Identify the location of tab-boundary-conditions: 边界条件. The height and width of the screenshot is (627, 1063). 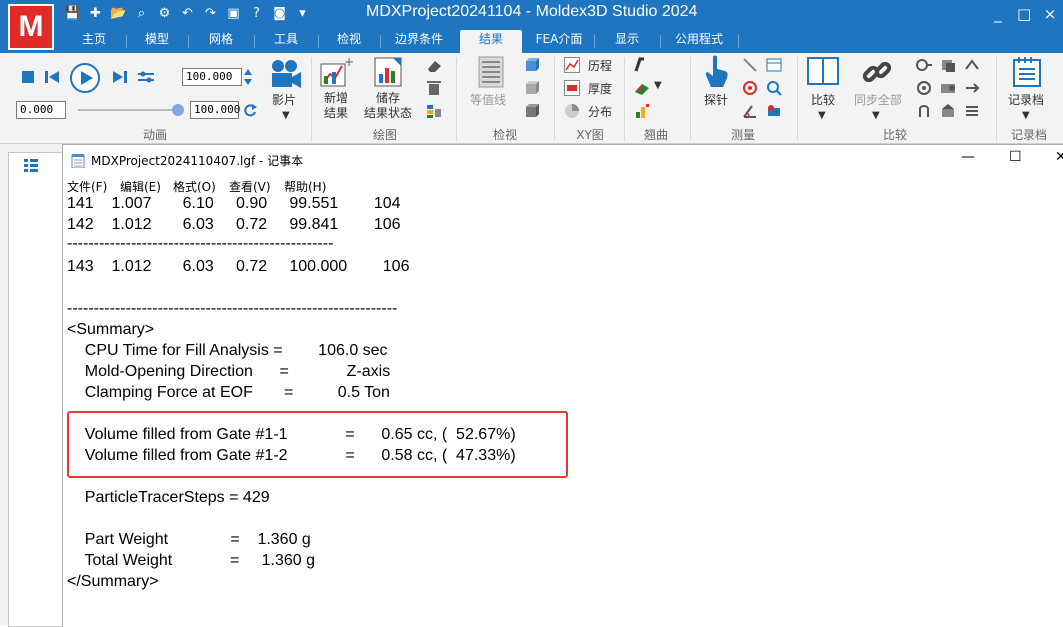
(419, 41).